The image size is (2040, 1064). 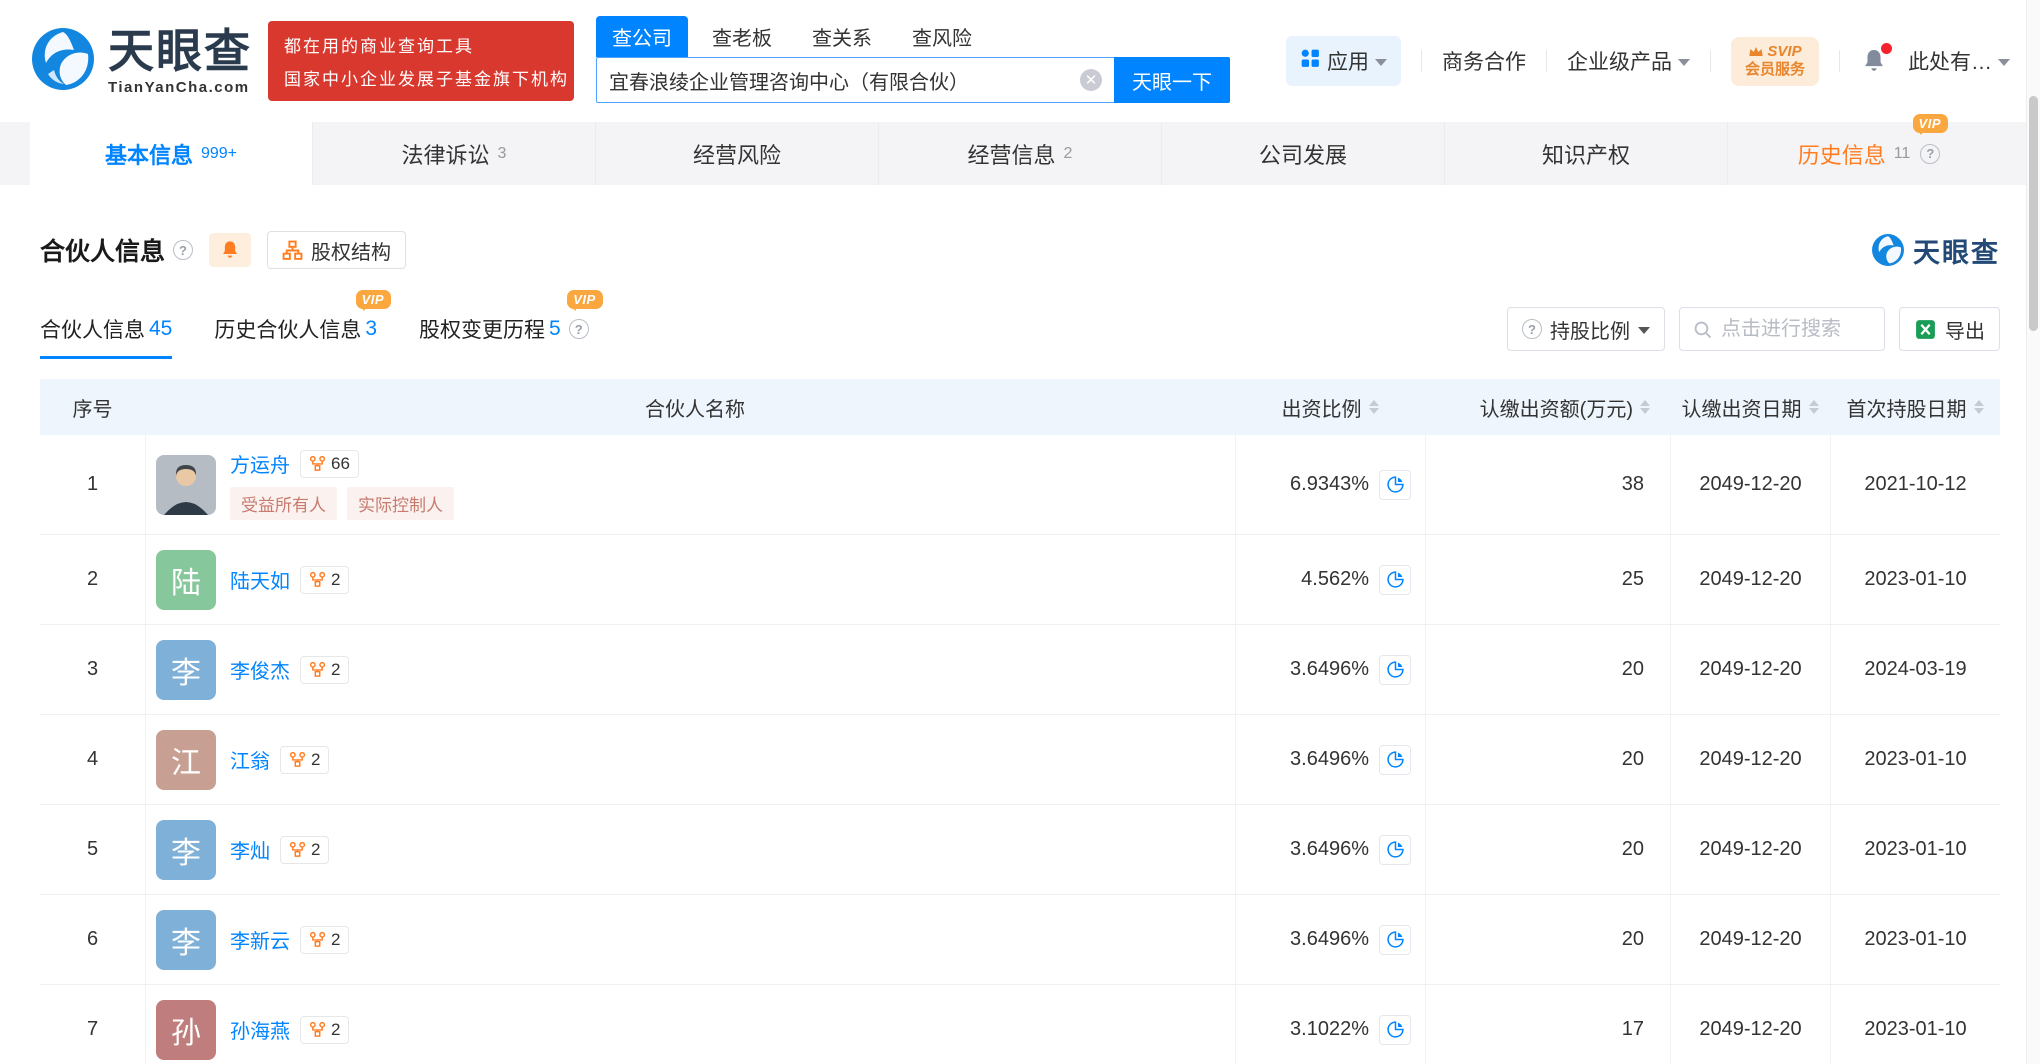 I want to click on nav-tab-1: 法律诉讼 3, so click(x=453, y=153).